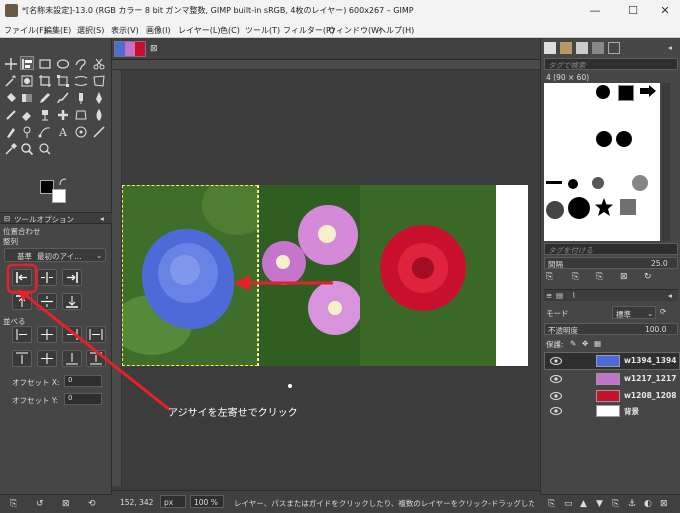  I want to click on brush-tag-filter: タグで検索, so click(611, 64).